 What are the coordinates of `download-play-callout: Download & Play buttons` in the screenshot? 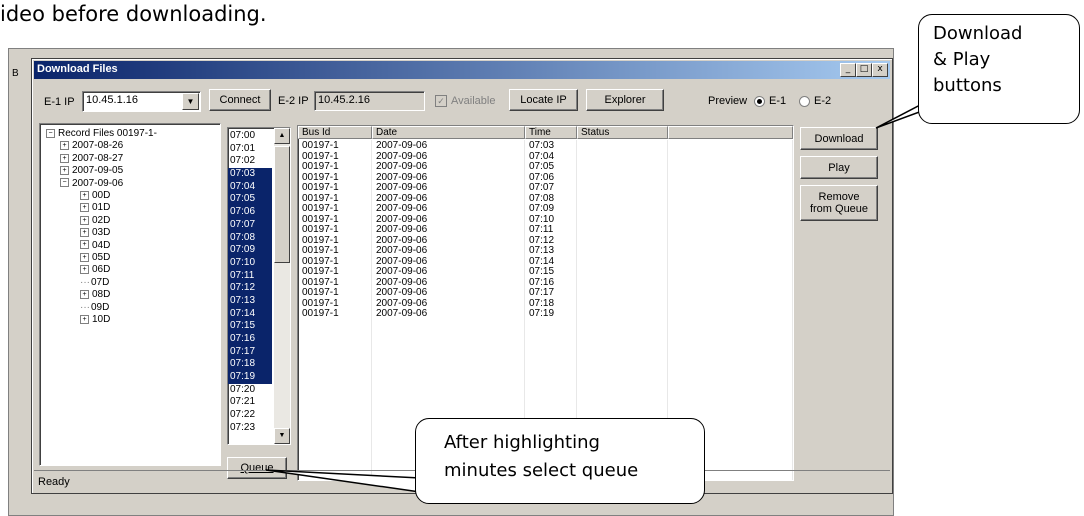 It's located at (999, 69).